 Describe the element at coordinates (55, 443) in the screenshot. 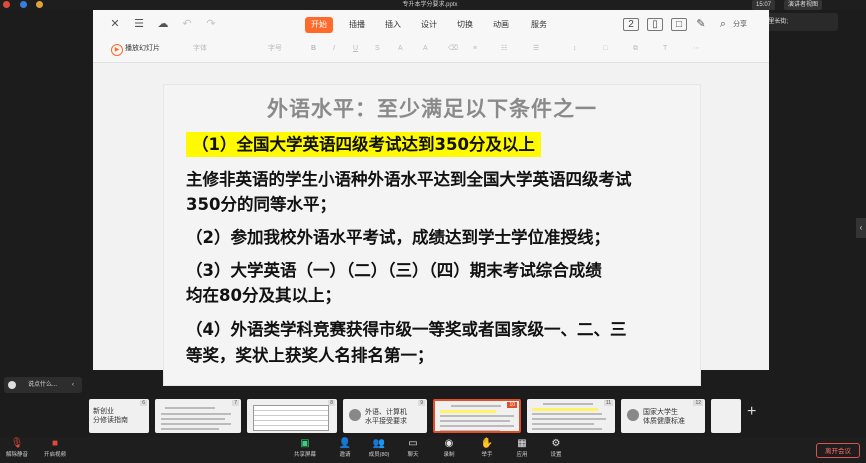

I see `video-off-icon: ■` at that location.